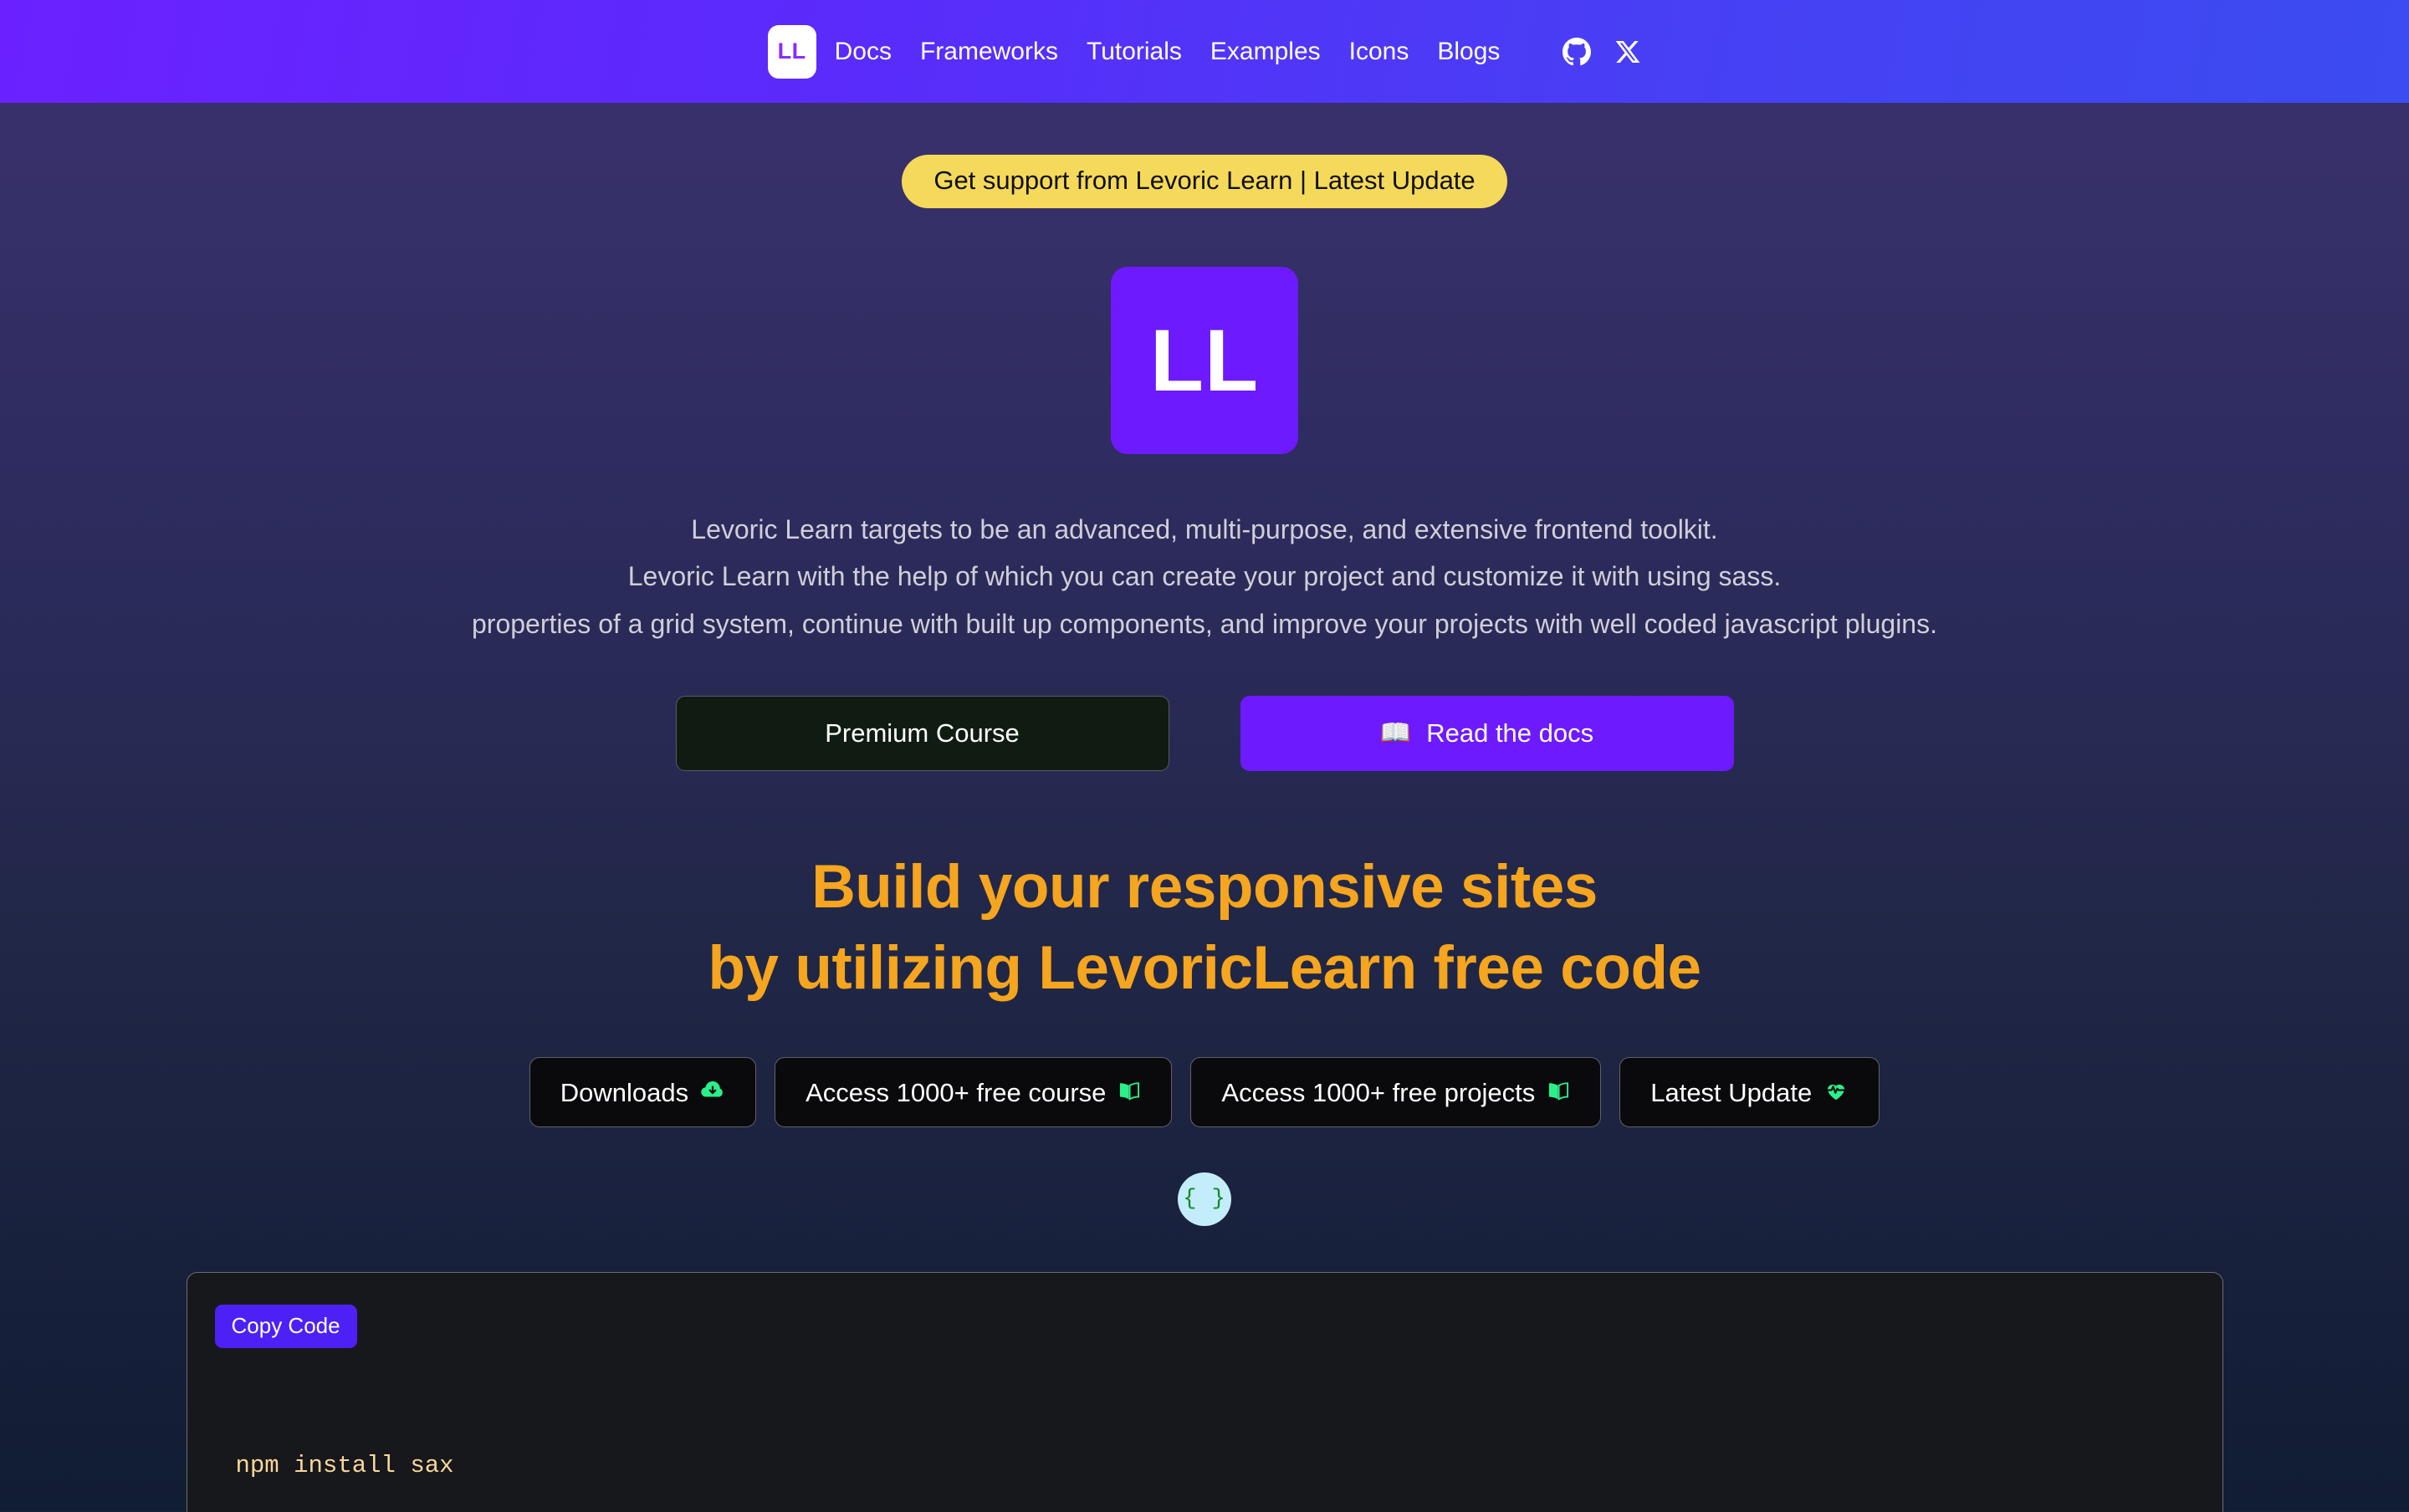  I want to click on cloud-download-icon, so click(712, 1092).